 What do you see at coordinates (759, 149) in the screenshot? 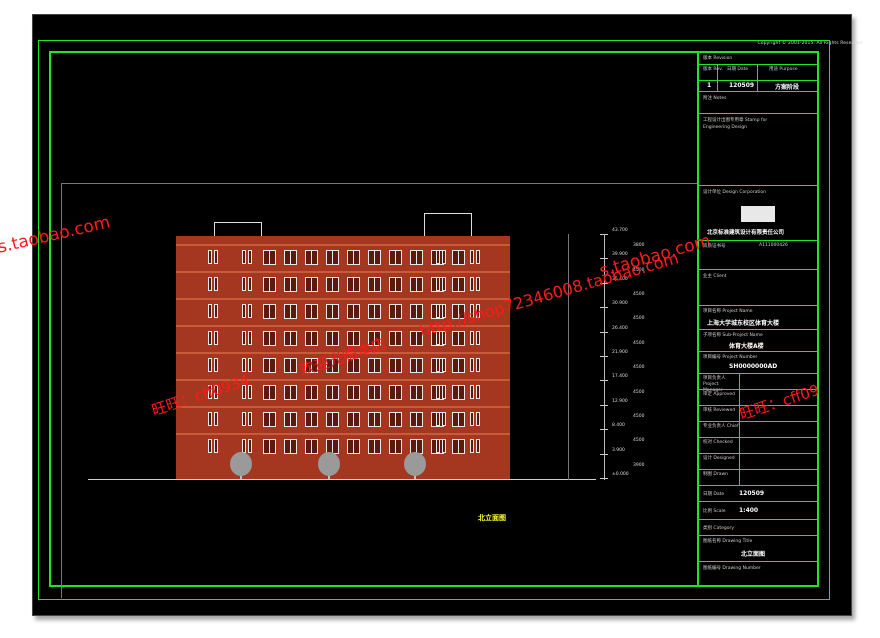
I see `stamp-cell: 工程设计出图专用章 Stamp for Engineering Design` at bounding box center [759, 149].